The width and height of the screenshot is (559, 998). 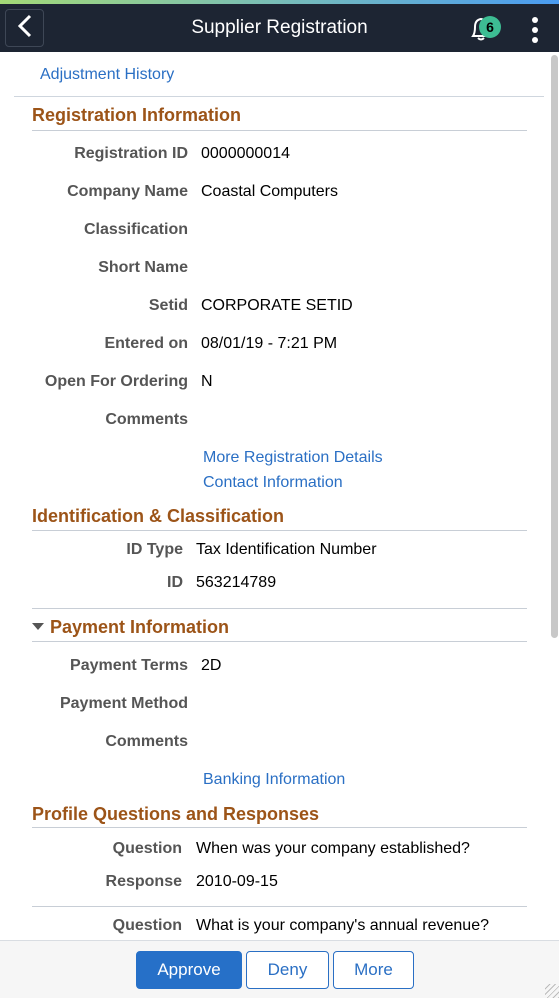 I want to click on payment-section-toggle: Payment Information, so click(x=130, y=627).